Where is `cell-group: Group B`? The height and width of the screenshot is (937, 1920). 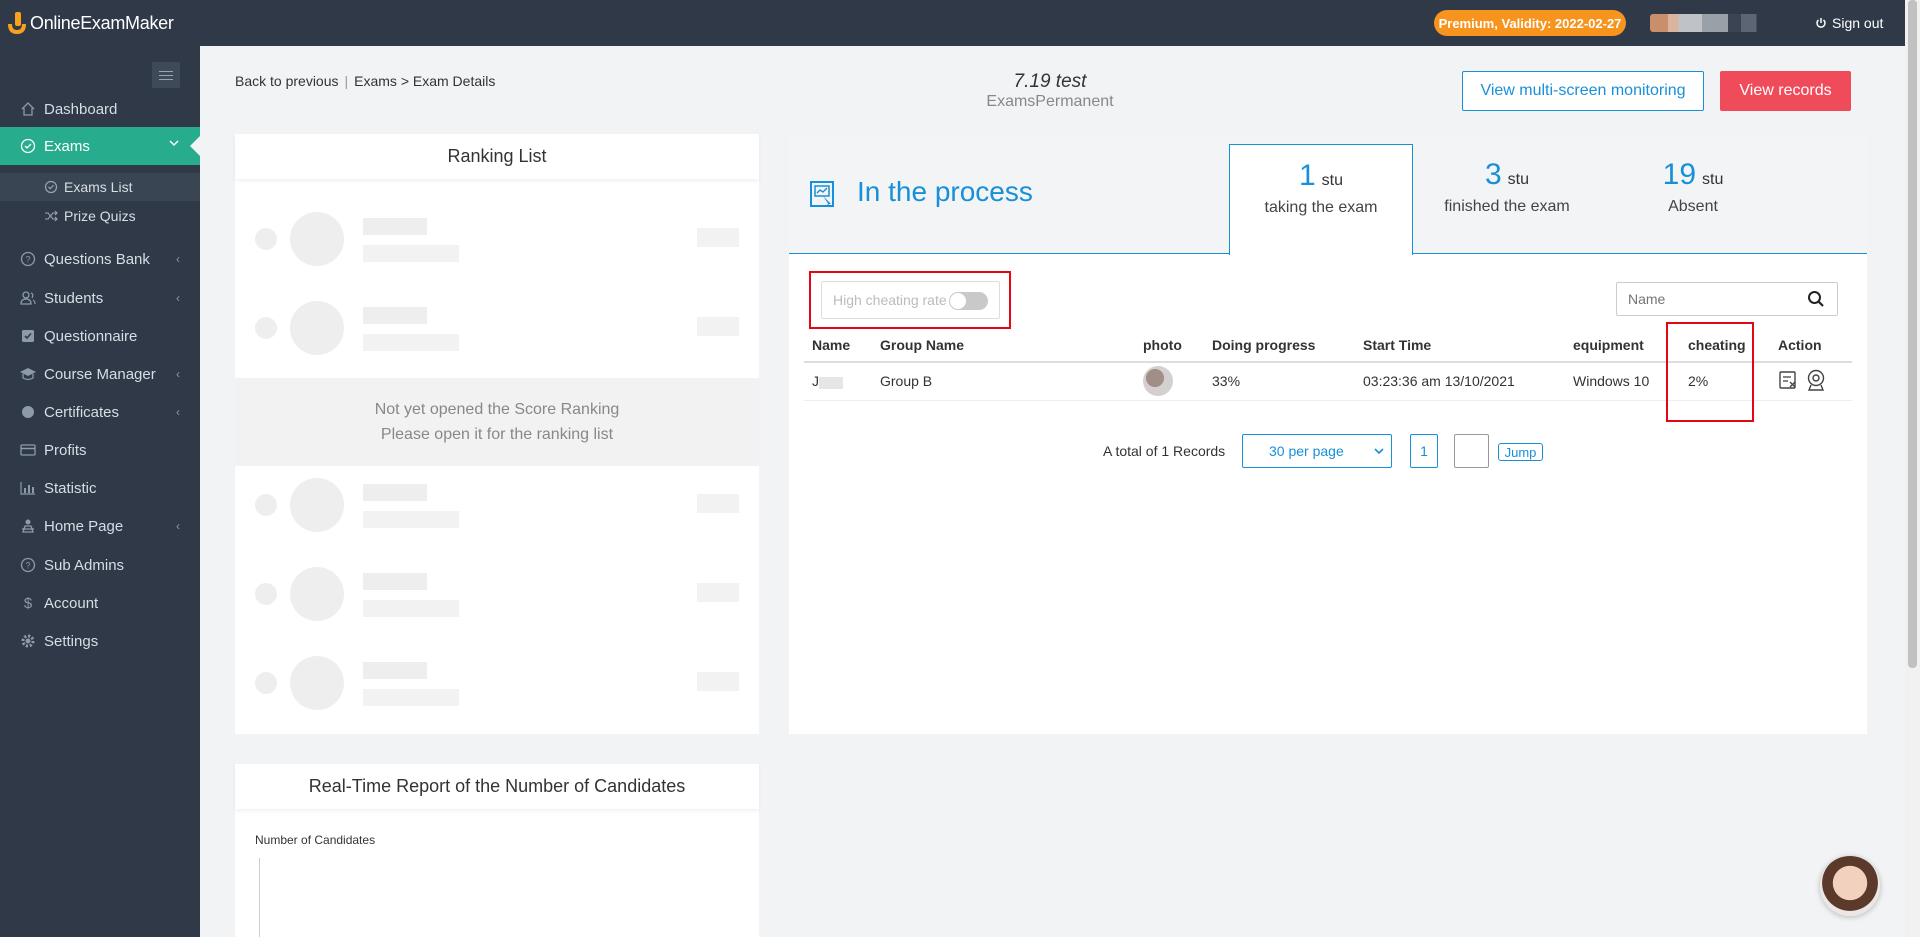
cell-group: Group B is located at coordinates (1003, 381).